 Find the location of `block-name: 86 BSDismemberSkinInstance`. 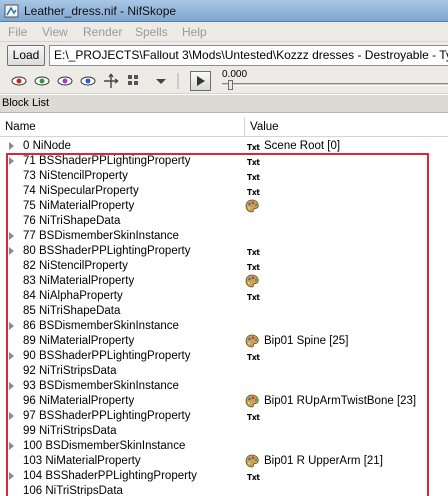

block-name: 86 BSDismemberSkinInstance is located at coordinates (101, 326).